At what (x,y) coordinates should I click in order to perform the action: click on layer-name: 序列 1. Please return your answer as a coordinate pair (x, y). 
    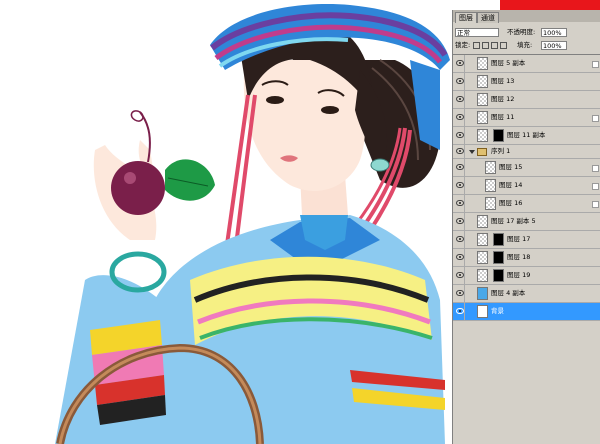
    Looking at the image, I should click on (501, 151).